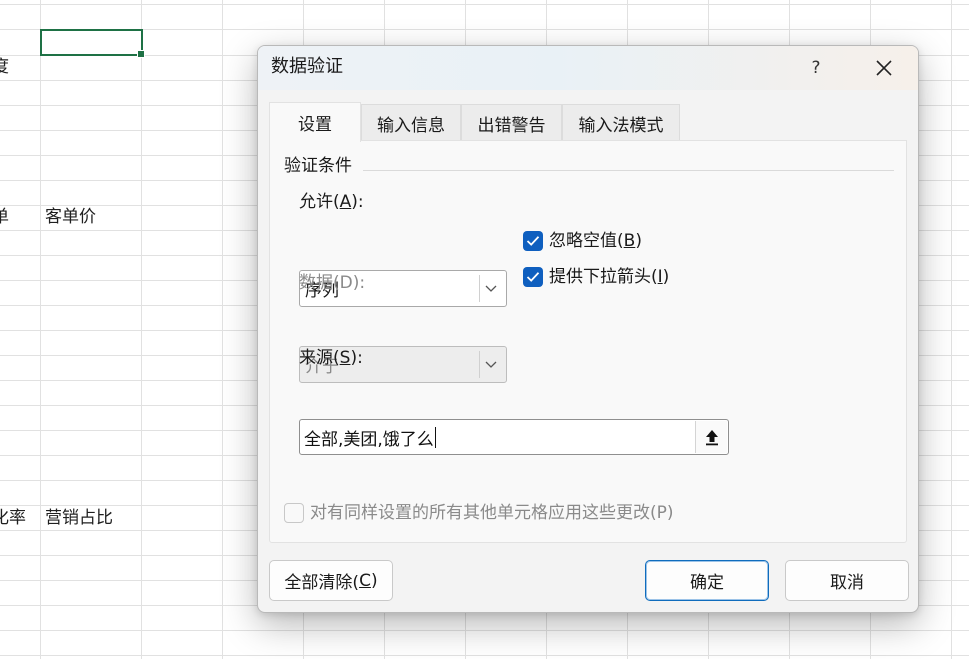  I want to click on cell-text: 客单价, so click(70, 217).